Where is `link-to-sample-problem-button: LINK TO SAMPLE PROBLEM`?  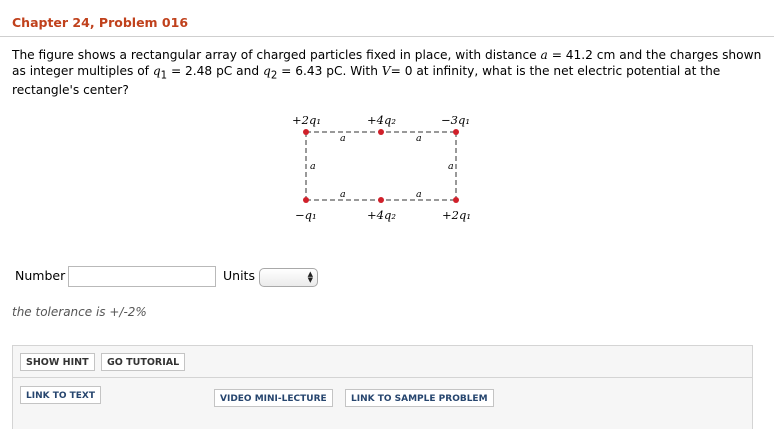 link-to-sample-problem-button: LINK TO SAMPLE PROBLEM is located at coordinates (419, 398).